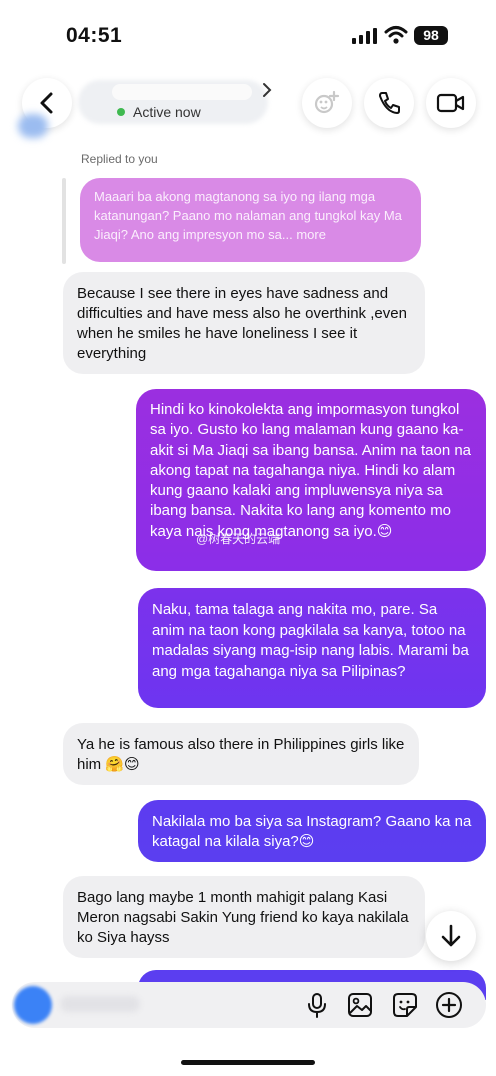 The width and height of the screenshot is (496, 1076). Describe the element at coordinates (249, 1005) in the screenshot. I see `message-composer` at that location.